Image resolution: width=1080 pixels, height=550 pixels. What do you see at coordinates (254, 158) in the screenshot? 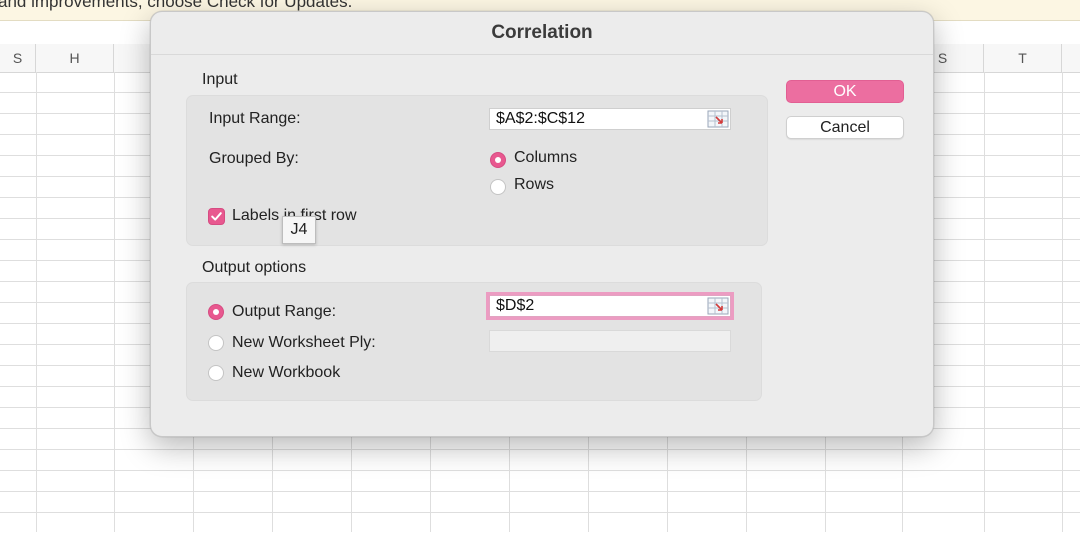
I see `grouped-by-label: Grouped By:` at bounding box center [254, 158].